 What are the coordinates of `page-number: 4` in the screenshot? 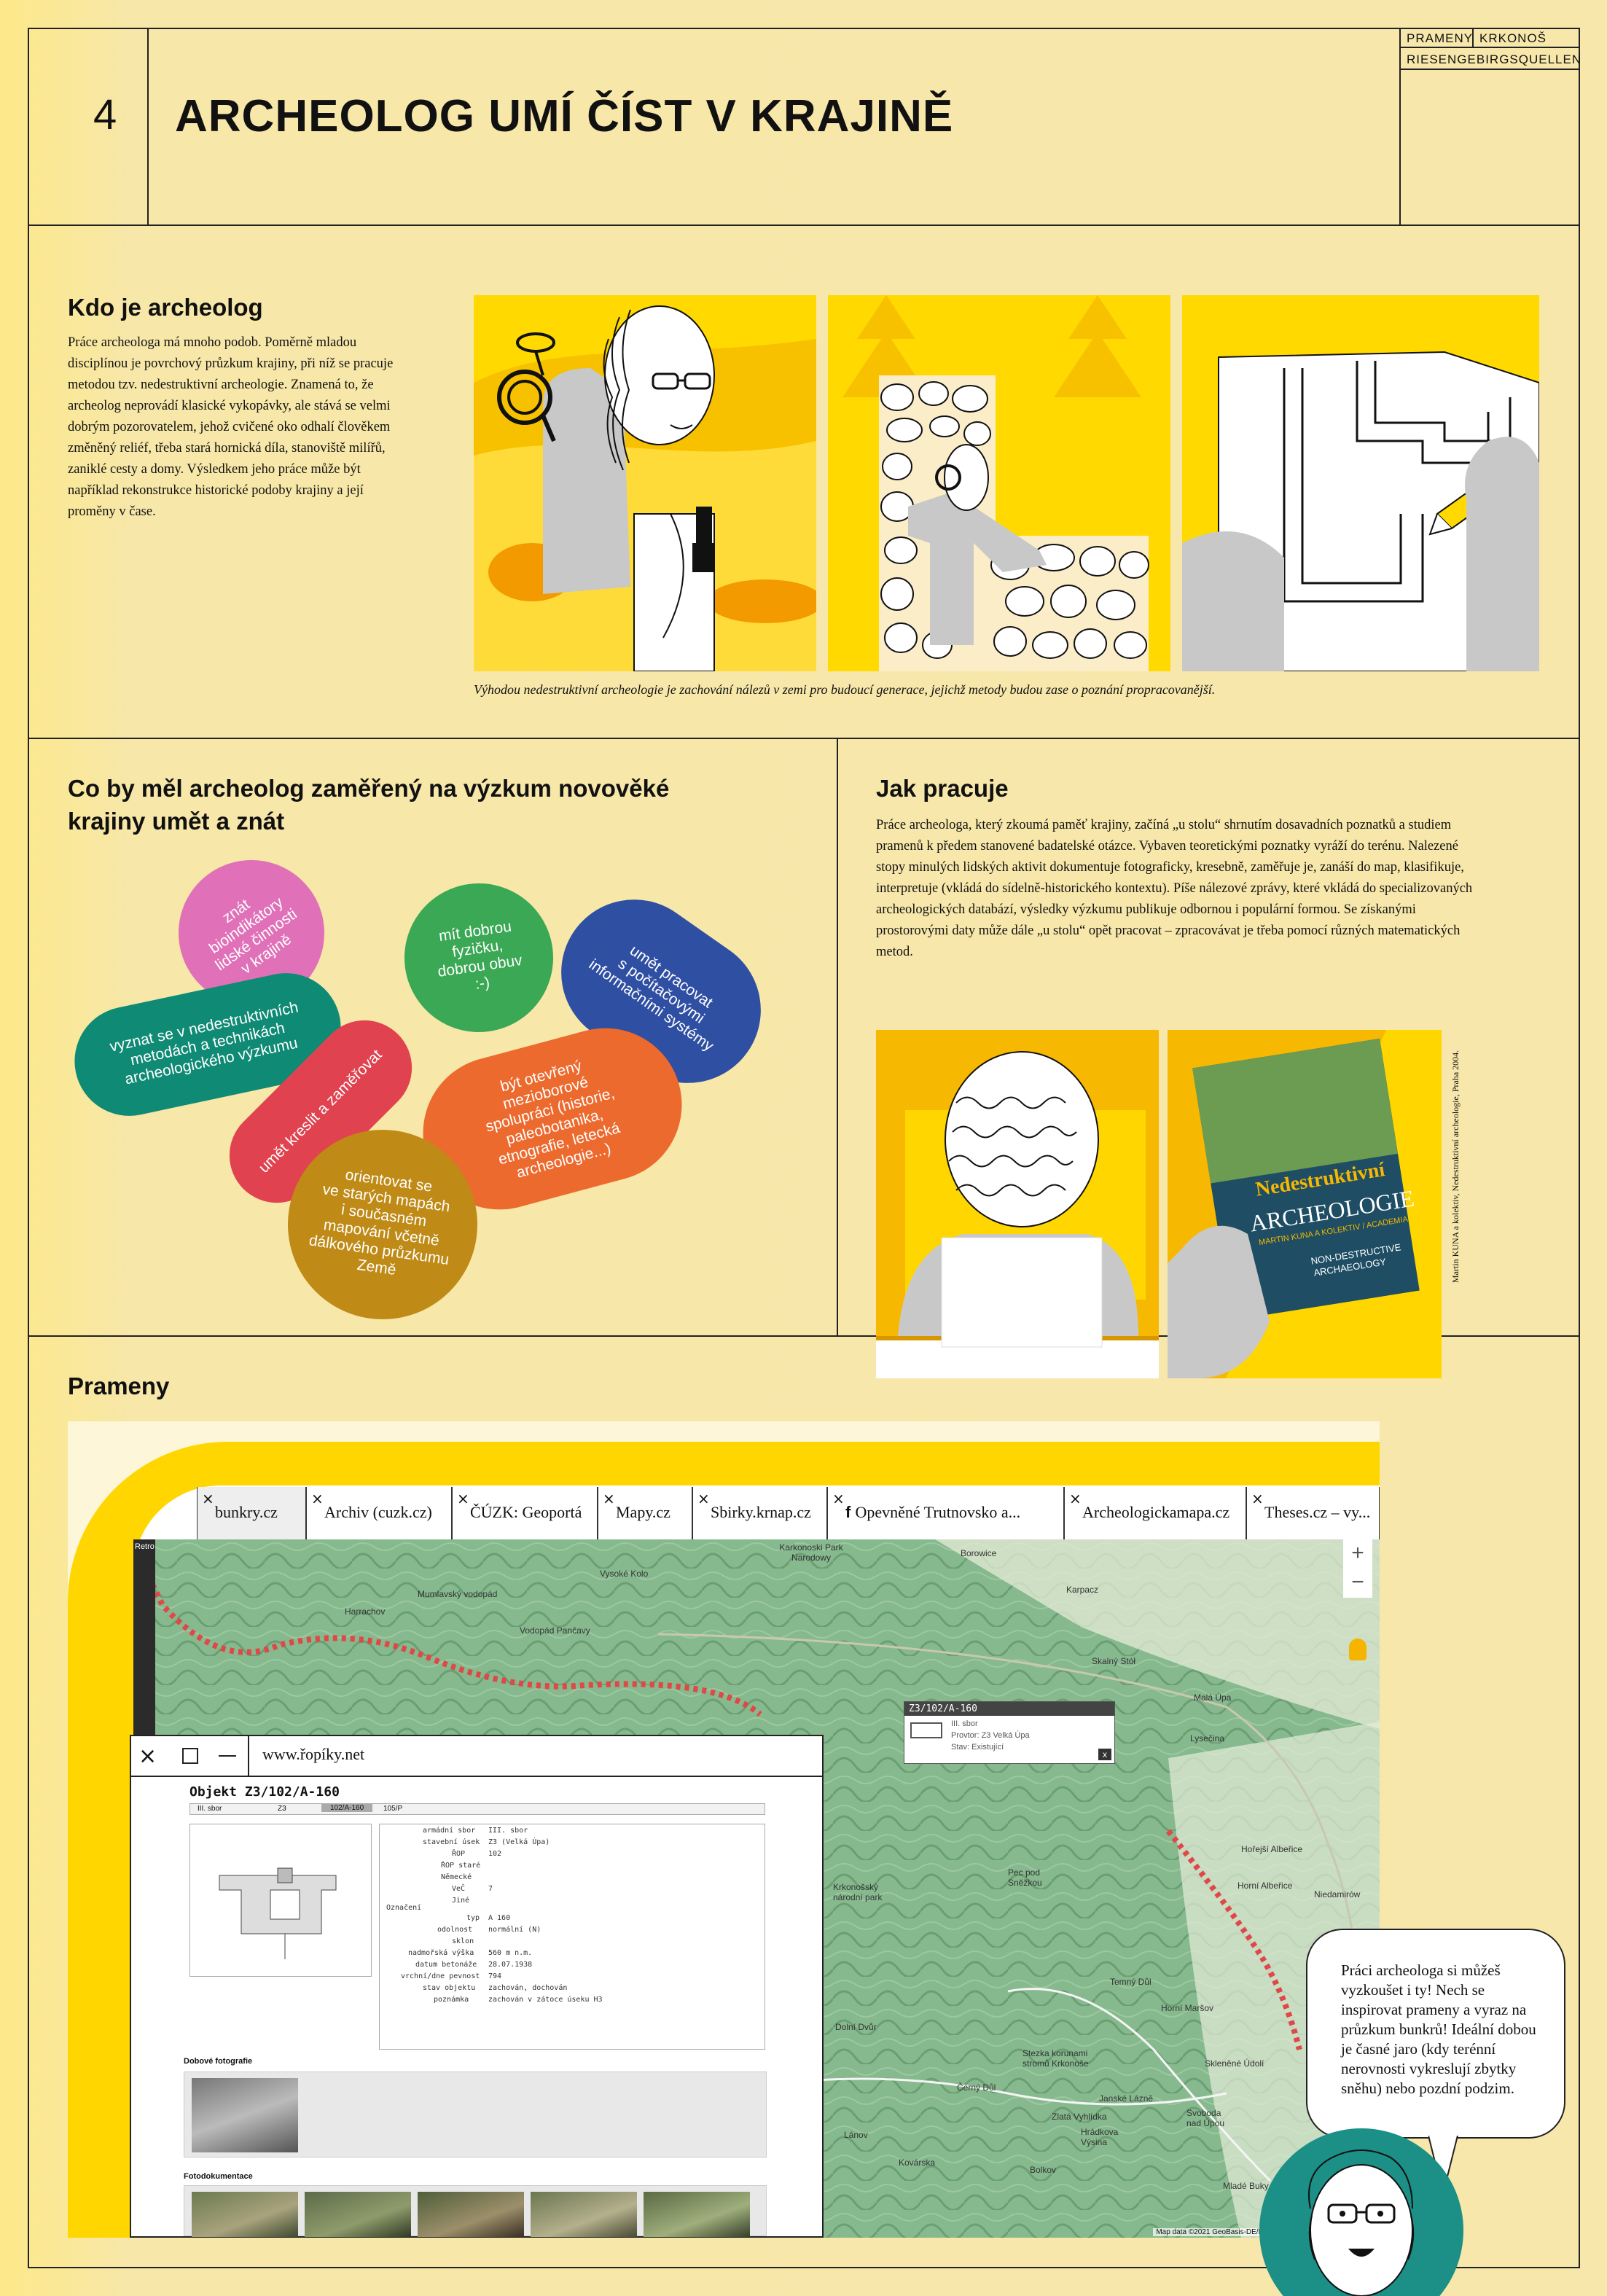 It's located at (105, 115).